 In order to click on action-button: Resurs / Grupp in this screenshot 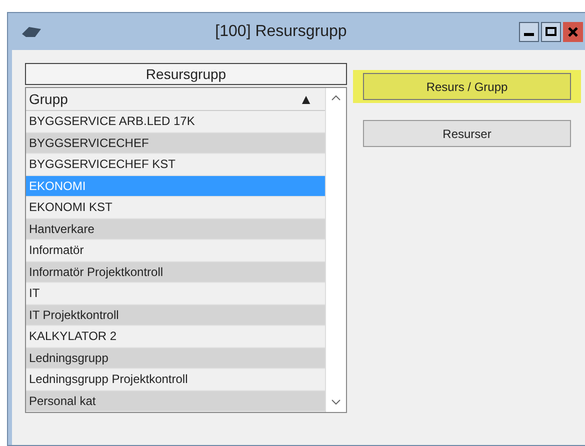, I will do `click(467, 86)`.